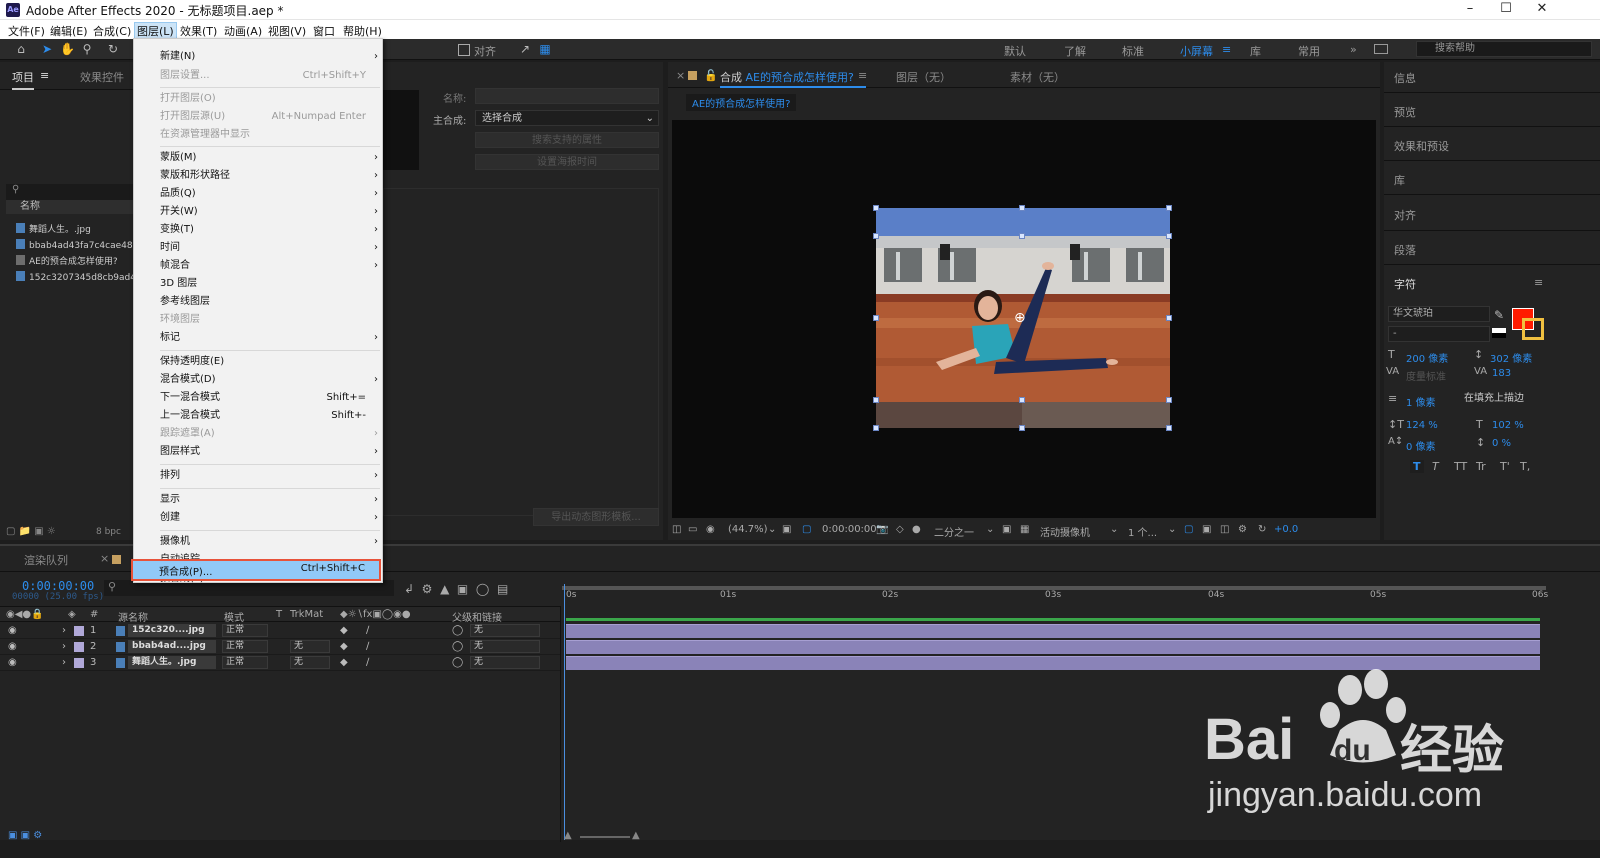 Image resolution: width=1600 pixels, height=858 pixels. What do you see at coordinates (172, 646) in the screenshot?
I see `layer-name: bbab4ad....jpg` at bounding box center [172, 646].